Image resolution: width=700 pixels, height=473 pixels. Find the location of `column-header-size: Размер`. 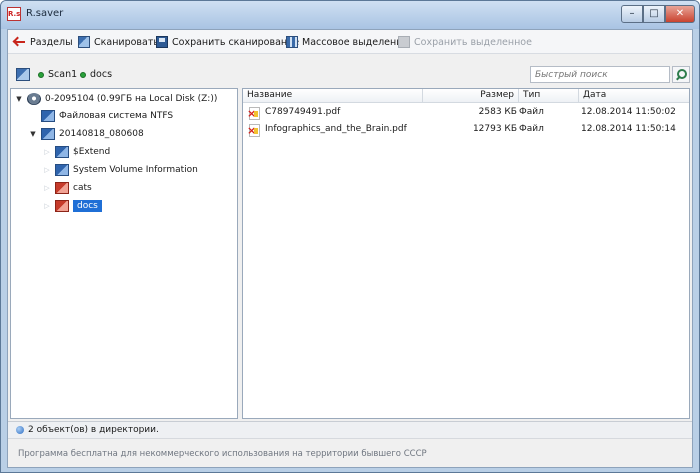

column-header-size: Размер is located at coordinates (471, 96).